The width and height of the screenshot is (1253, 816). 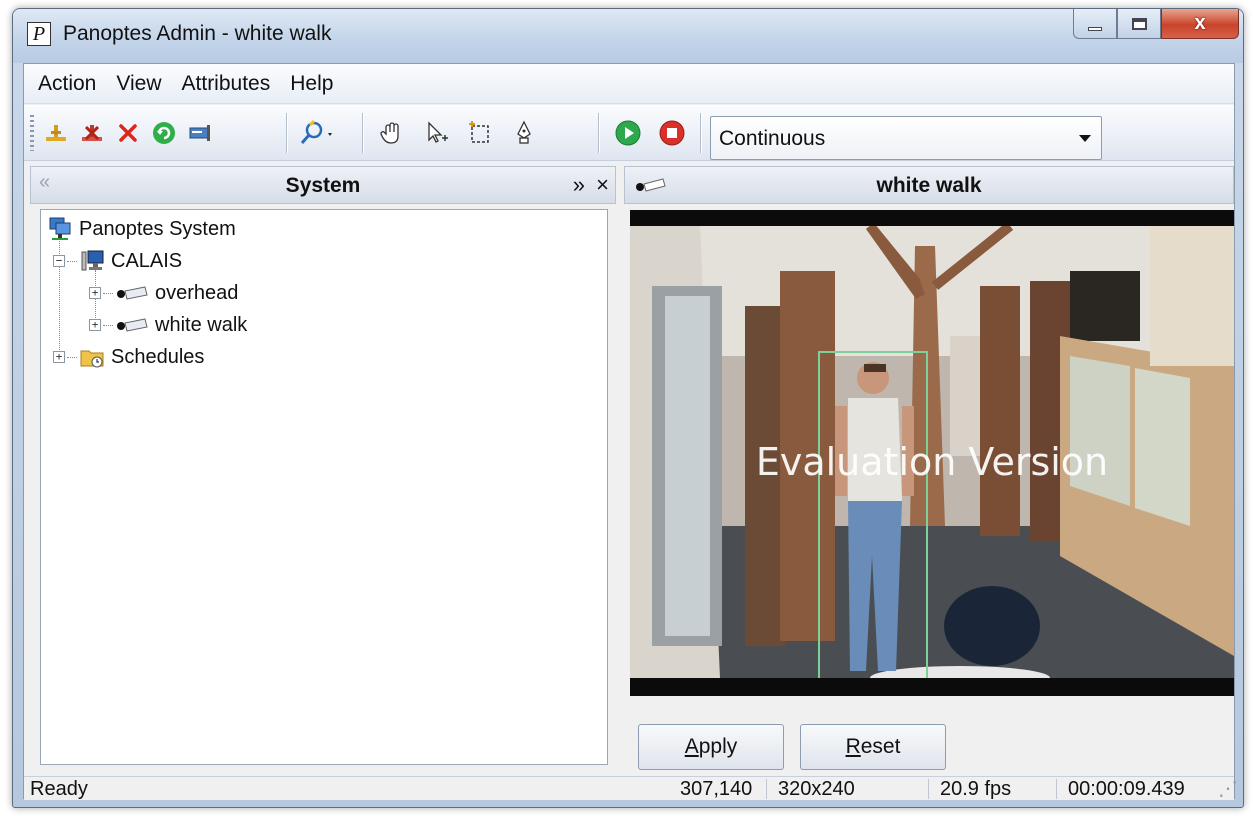 I want to click on tree-label-root: Panoptes System, so click(x=157, y=228).